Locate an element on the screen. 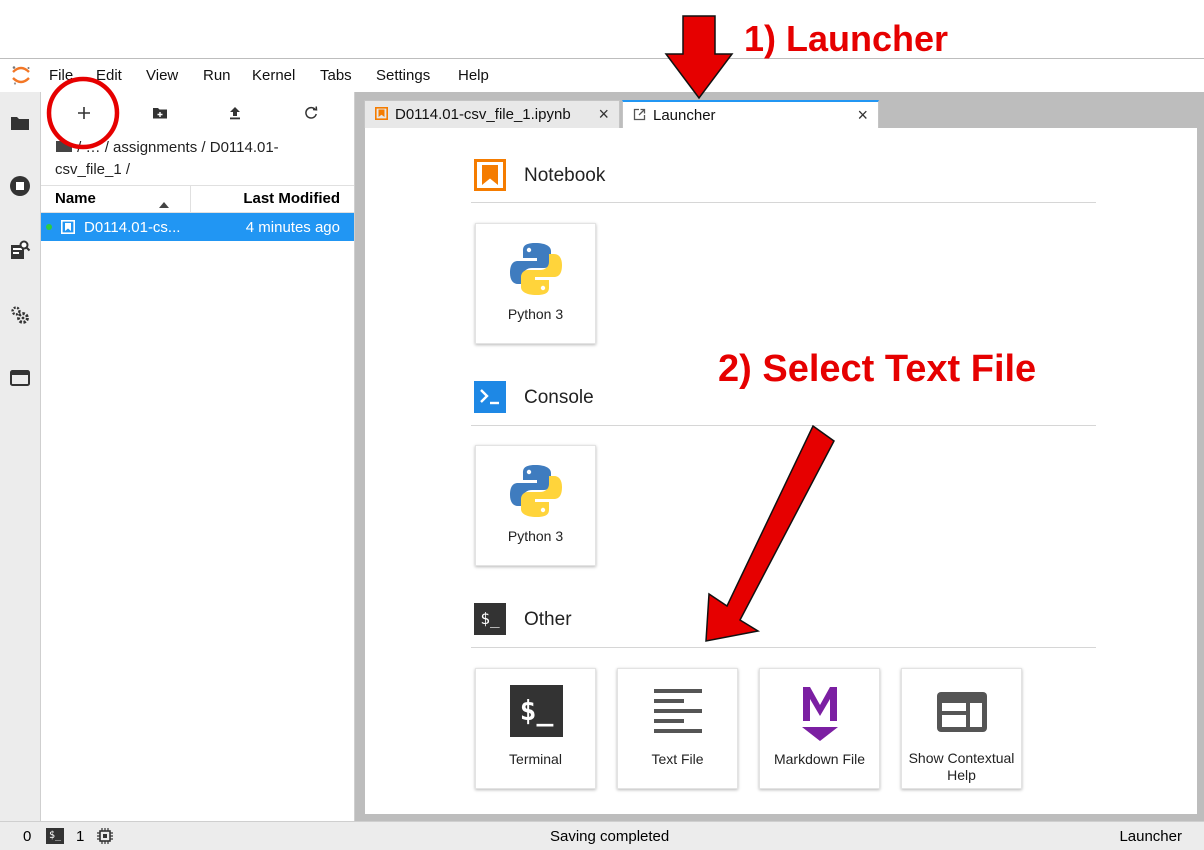  jupyter-logo-icon is located at coordinates (21, 75).